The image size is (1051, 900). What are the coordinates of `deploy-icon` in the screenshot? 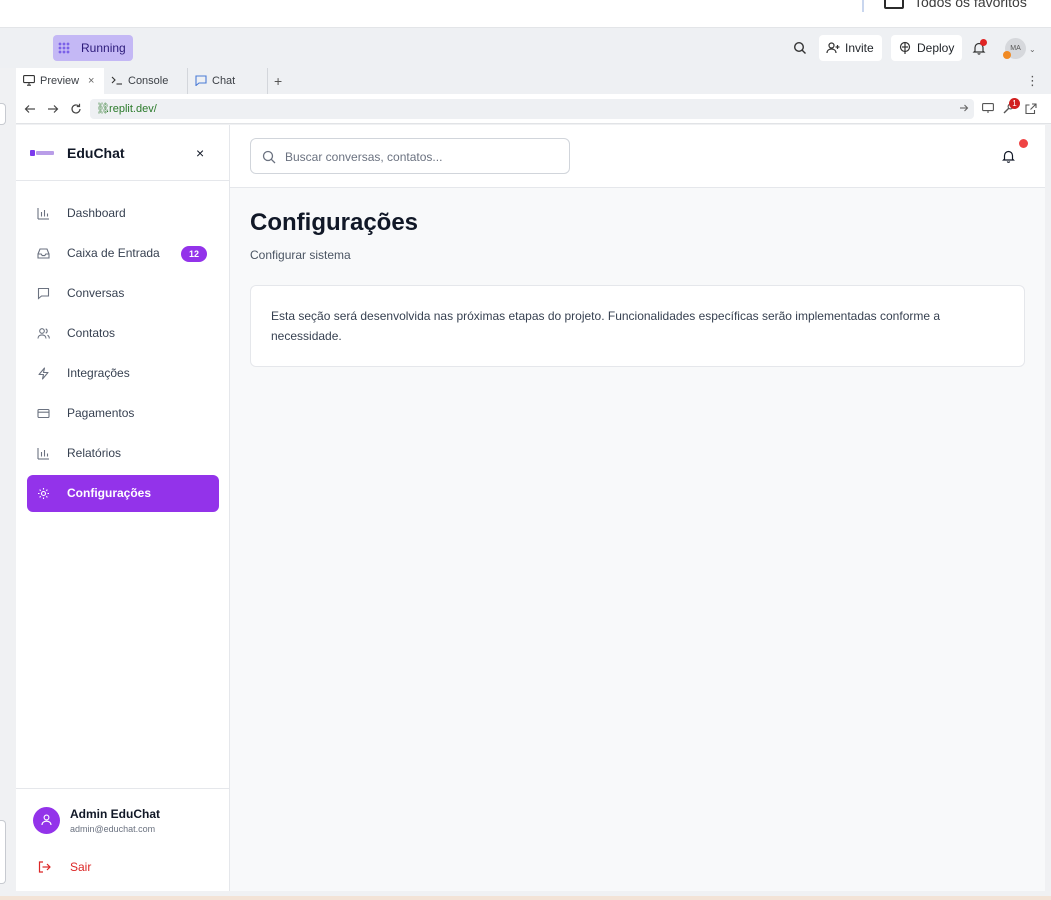 It's located at (905, 47).